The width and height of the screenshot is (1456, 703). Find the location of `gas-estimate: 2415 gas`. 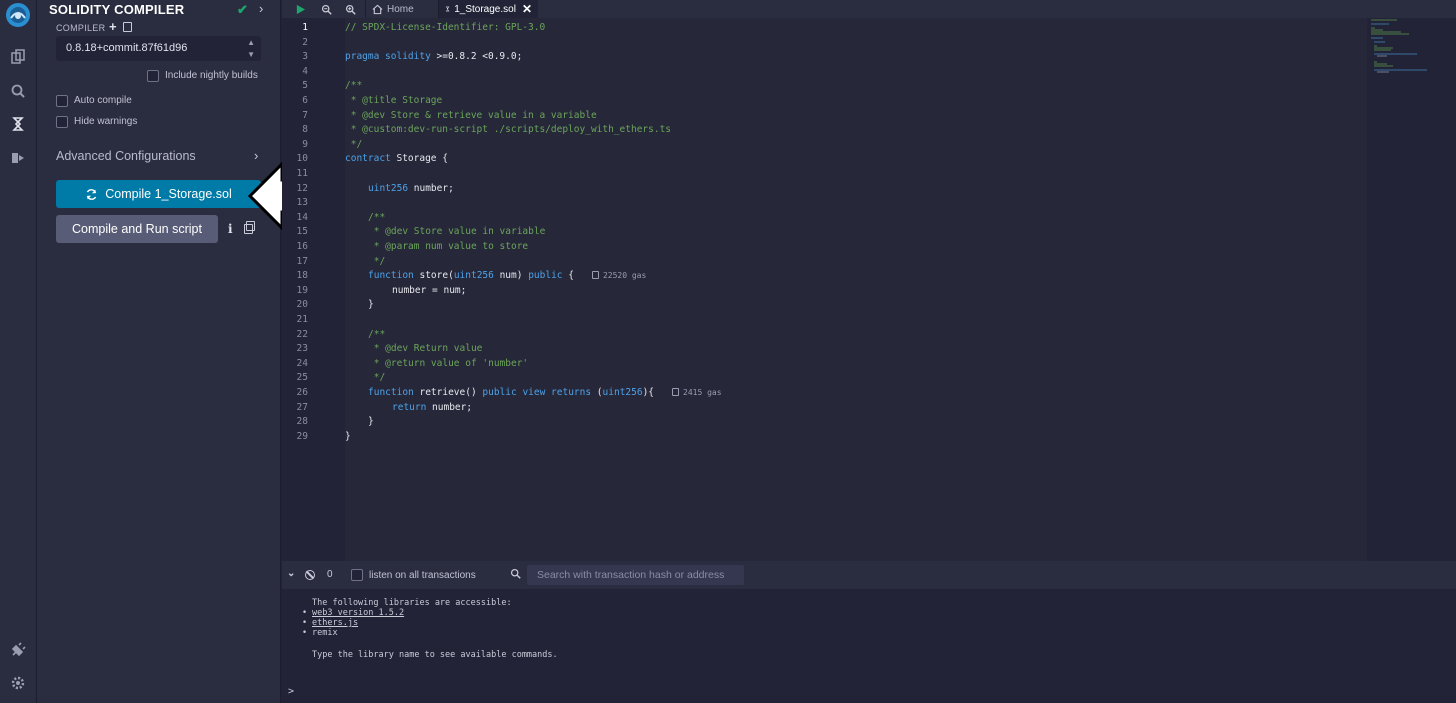

gas-estimate: 2415 gas is located at coordinates (697, 392).